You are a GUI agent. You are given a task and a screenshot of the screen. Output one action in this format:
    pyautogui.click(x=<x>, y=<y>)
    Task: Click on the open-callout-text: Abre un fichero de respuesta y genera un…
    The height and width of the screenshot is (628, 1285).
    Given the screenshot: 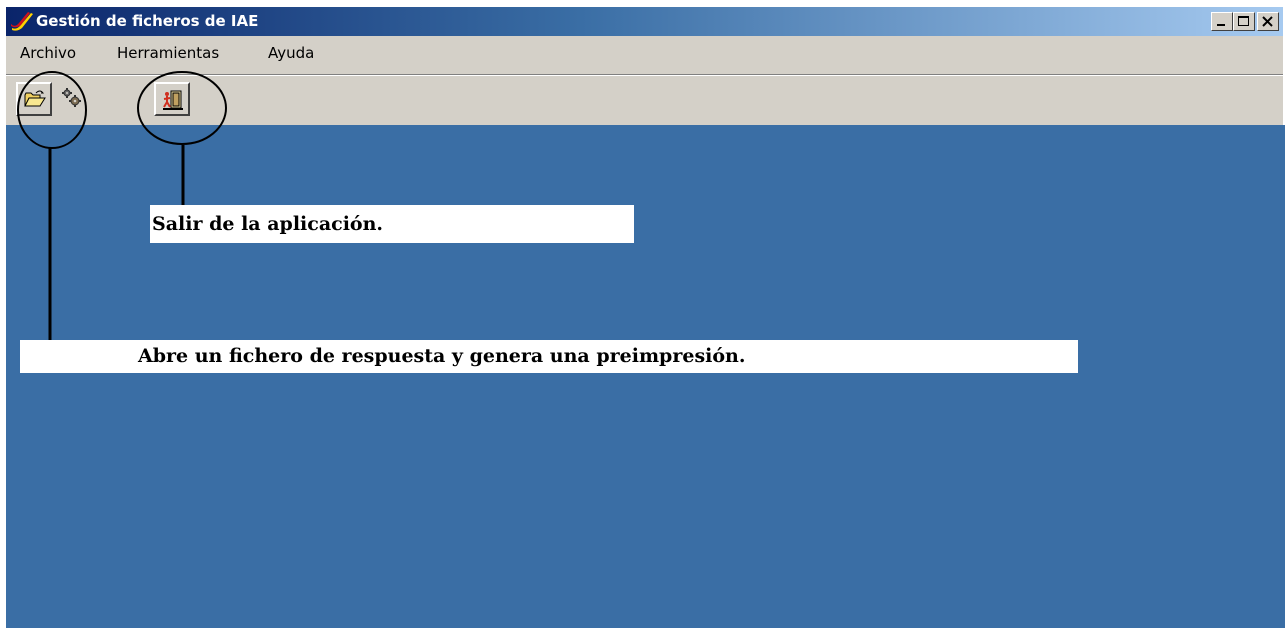 What is the action you would take?
    pyautogui.click(x=442, y=356)
    